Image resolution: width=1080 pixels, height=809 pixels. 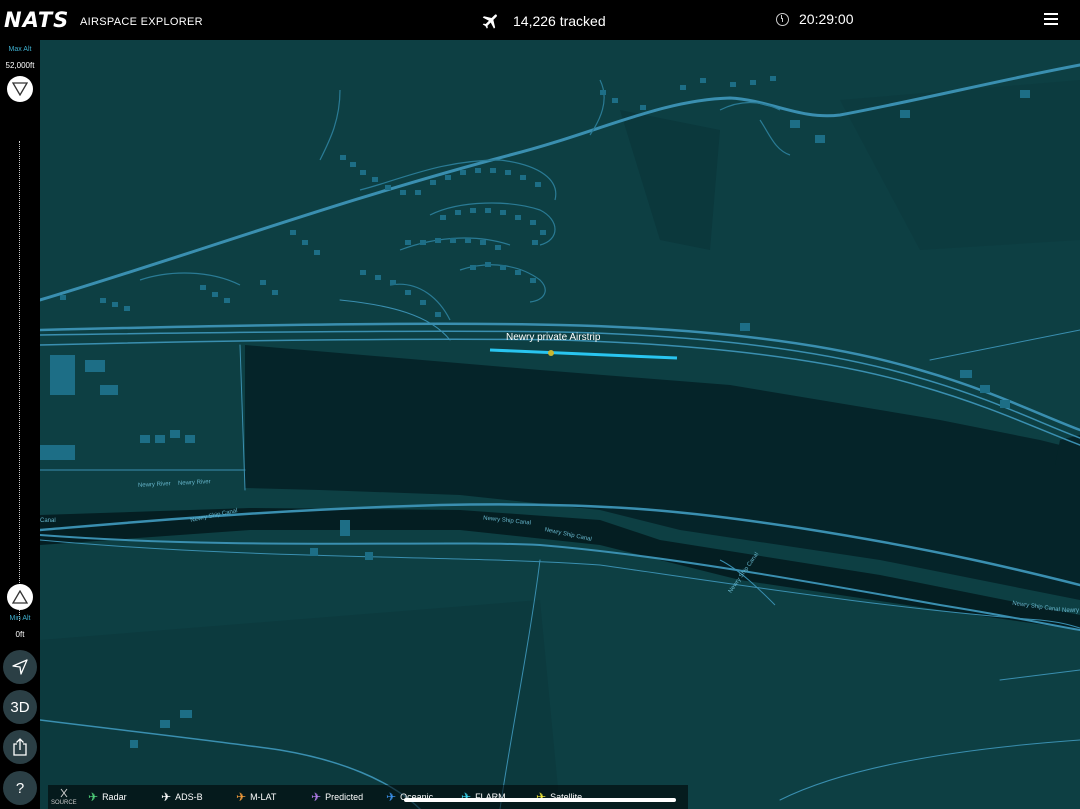 I want to click on navigation-arrow-icon, so click(x=20, y=667).